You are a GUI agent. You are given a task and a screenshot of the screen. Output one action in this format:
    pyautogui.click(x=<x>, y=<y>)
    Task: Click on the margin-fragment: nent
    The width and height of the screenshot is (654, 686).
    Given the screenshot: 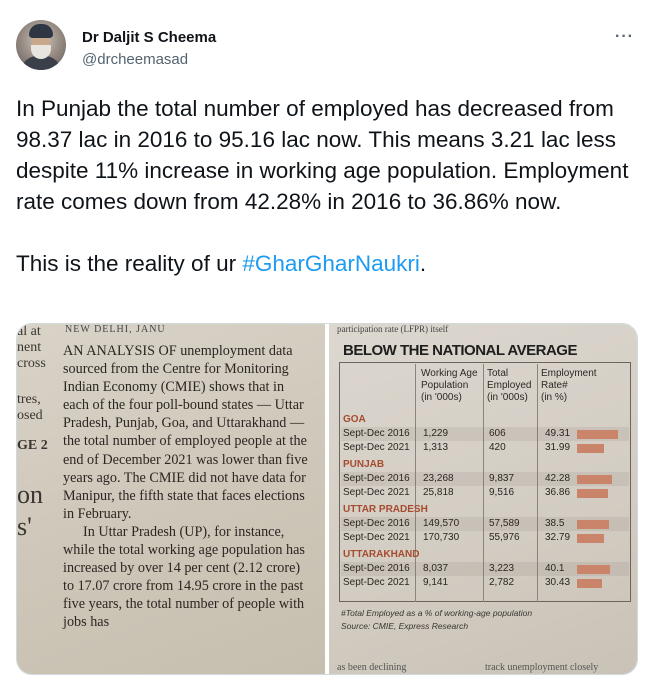 What is the action you would take?
    pyautogui.click(x=29, y=347)
    